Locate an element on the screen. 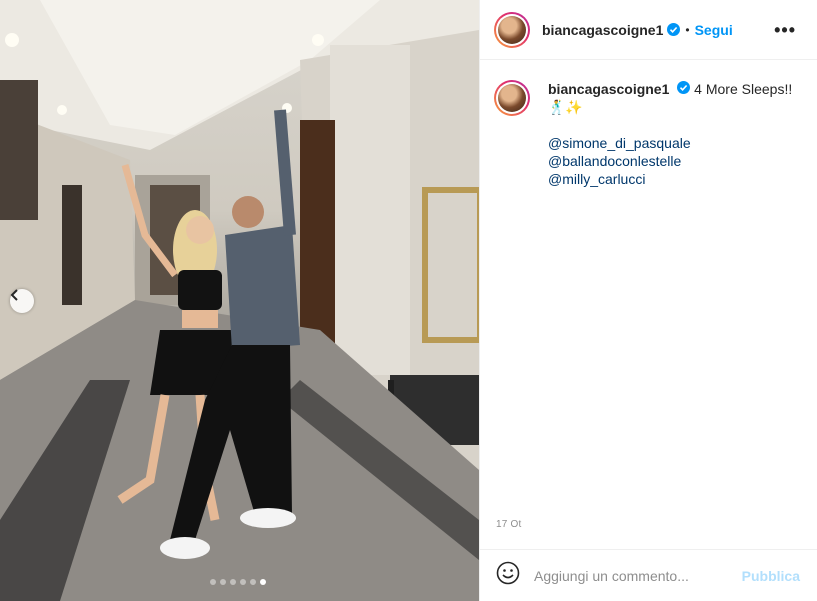 The width and height of the screenshot is (817, 601). follow-button: Segui is located at coordinates (714, 30).